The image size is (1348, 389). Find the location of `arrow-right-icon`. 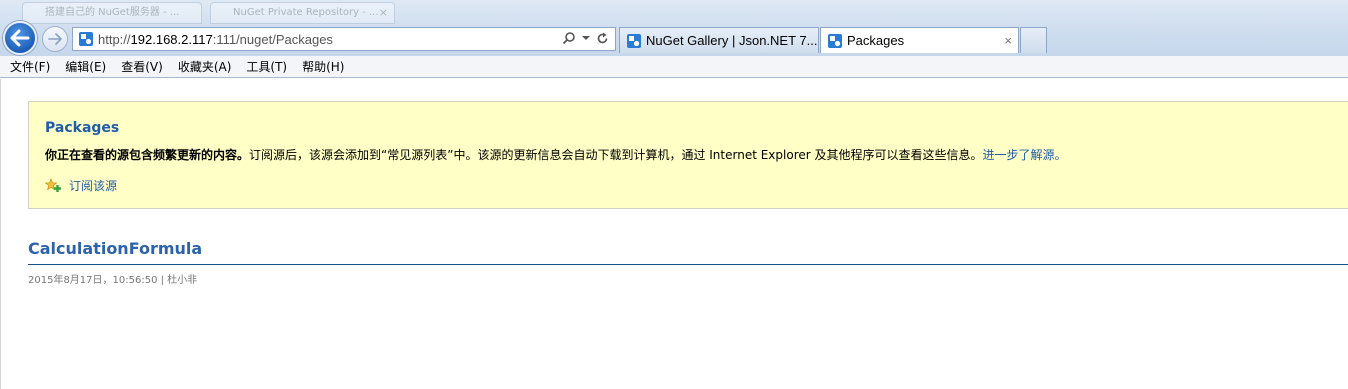

arrow-right-icon is located at coordinates (55, 39).